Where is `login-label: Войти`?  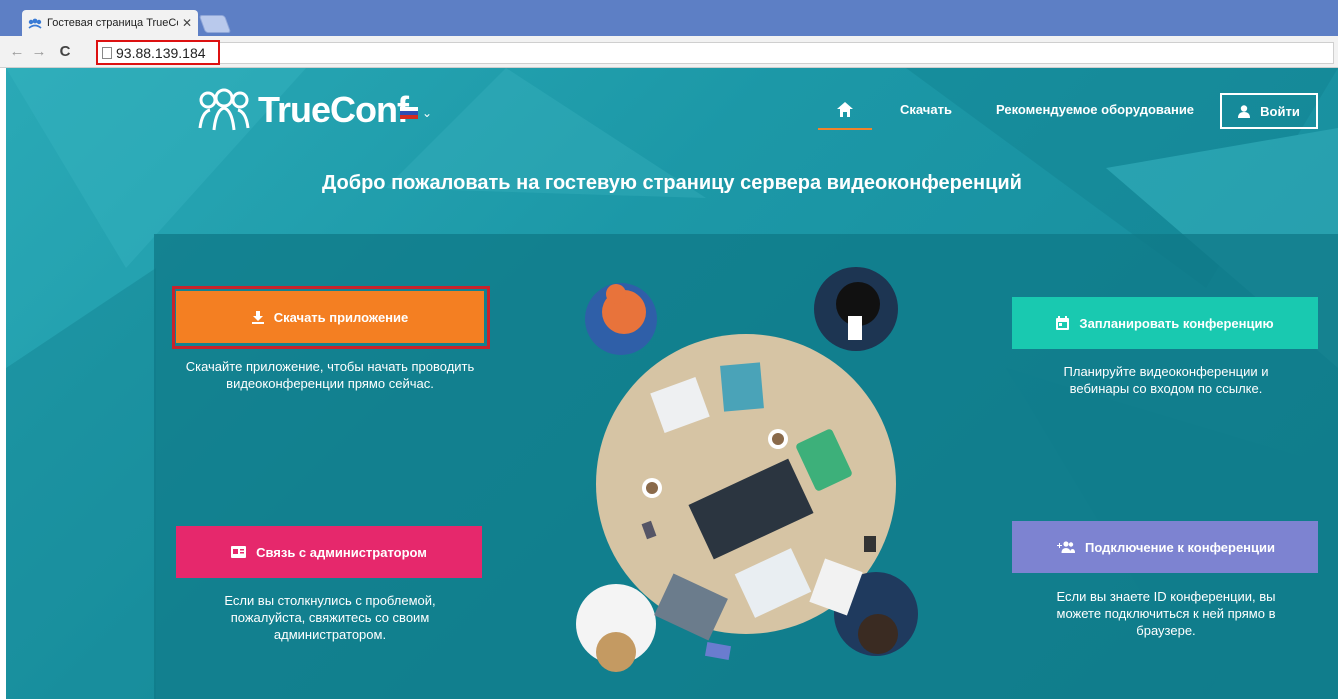
login-label: Войти is located at coordinates (1280, 111).